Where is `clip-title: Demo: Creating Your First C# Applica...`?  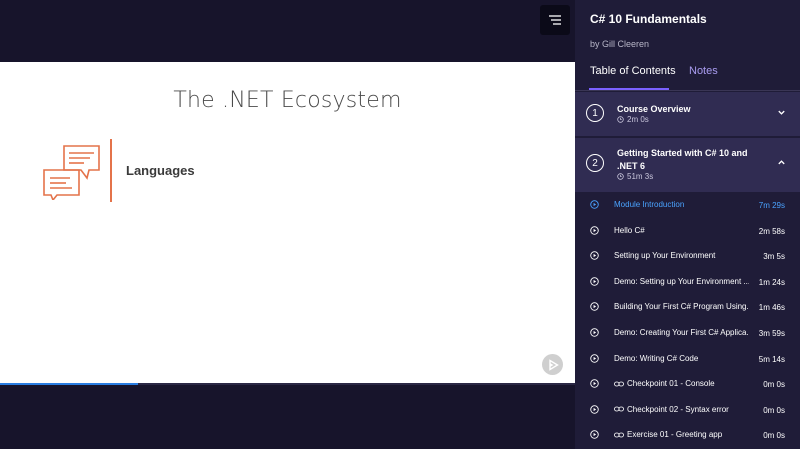
clip-title: Demo: Creating Your First C# Applica... is located at coordinates (681, 332).